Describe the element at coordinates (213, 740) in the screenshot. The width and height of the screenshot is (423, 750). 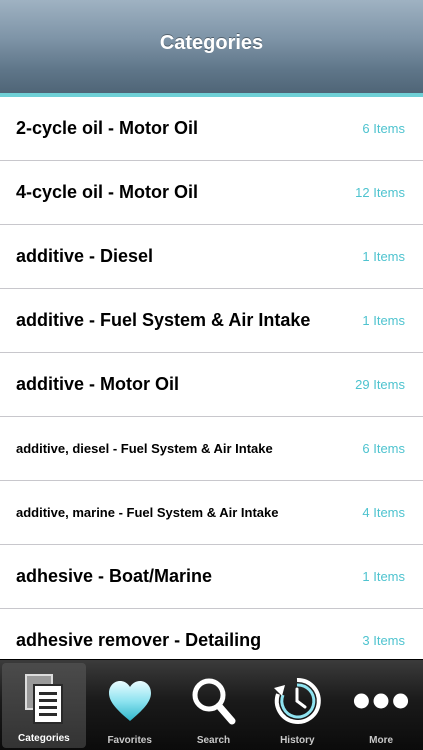
I see `tab-label: Search` at that location.